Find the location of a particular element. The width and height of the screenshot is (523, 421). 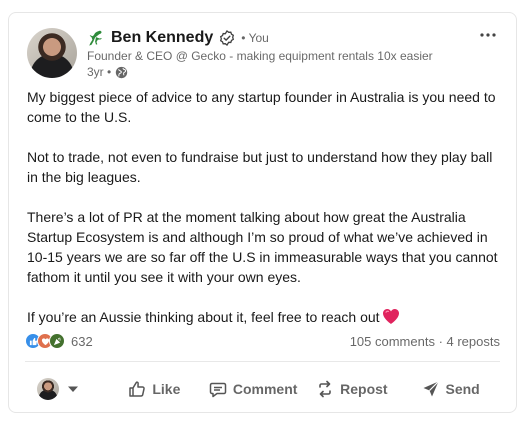

repost-icon is located at coordinates (325, 389).